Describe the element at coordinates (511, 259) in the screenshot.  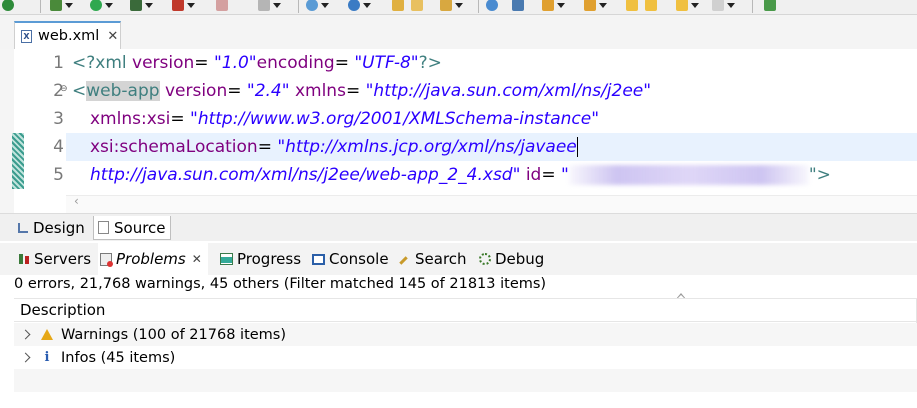
I see `tab-debug: Debug` at that location.